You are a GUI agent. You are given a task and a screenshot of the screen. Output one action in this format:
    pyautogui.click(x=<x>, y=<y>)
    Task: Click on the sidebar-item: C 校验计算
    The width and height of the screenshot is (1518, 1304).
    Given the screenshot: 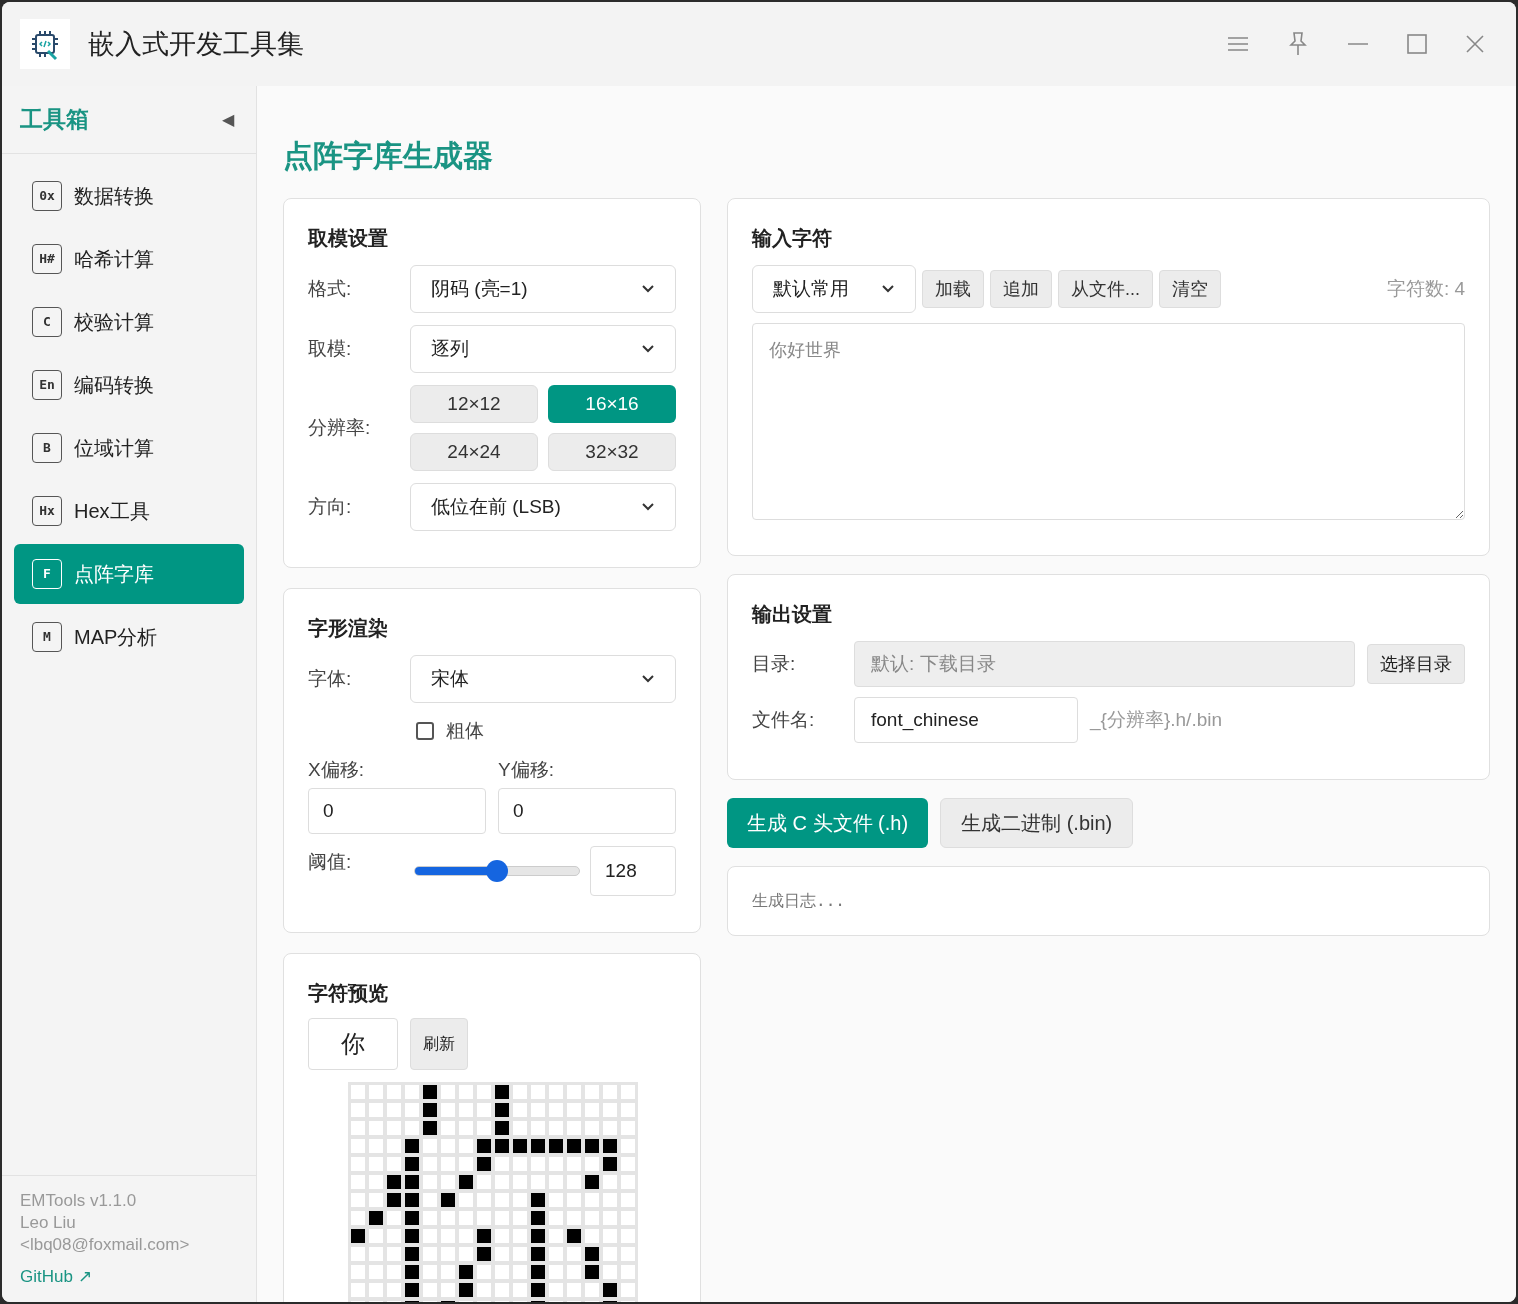 What is the action you would take?
    pyautogui.click(x=129, y=322)
    